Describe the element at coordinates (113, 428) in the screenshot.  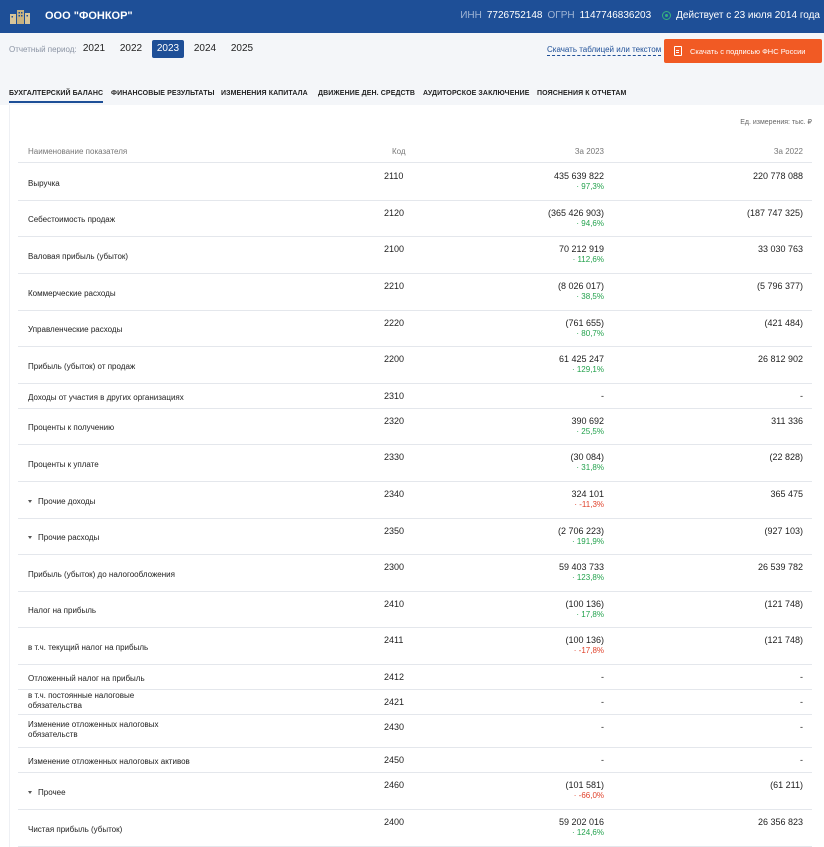
I see `row-name: Проценты к получению` at that location.